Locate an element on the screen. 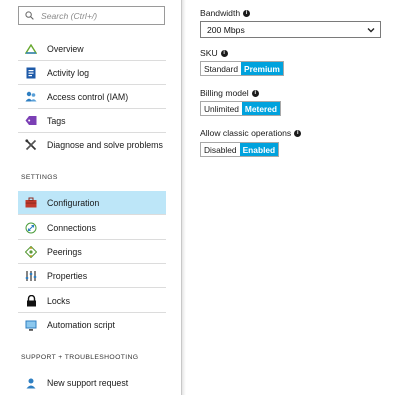 The image size is (400, 395). billing-model-label: Billing model i is located at coordinates (229, 93).